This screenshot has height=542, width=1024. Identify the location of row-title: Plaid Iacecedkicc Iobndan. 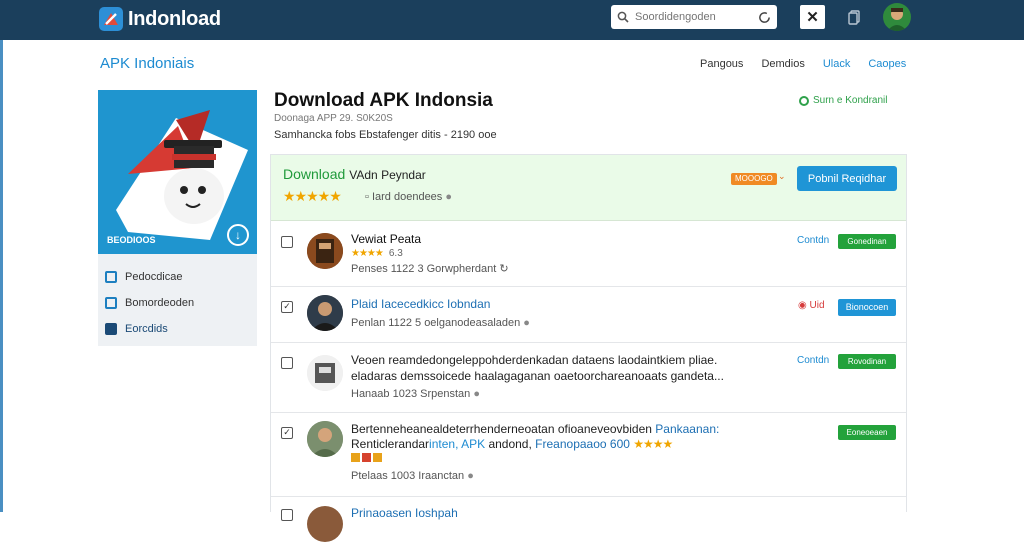
(420, 304).